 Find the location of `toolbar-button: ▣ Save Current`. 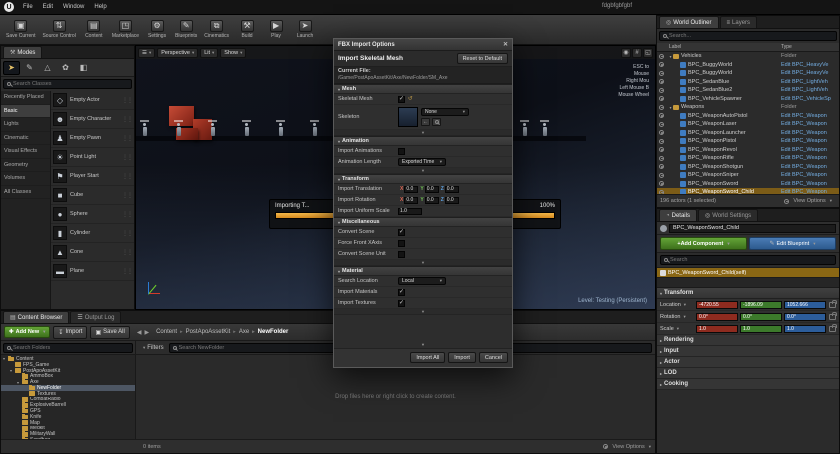

toolbar-button: ▣ Save Current is located at coordinates (20, 29).